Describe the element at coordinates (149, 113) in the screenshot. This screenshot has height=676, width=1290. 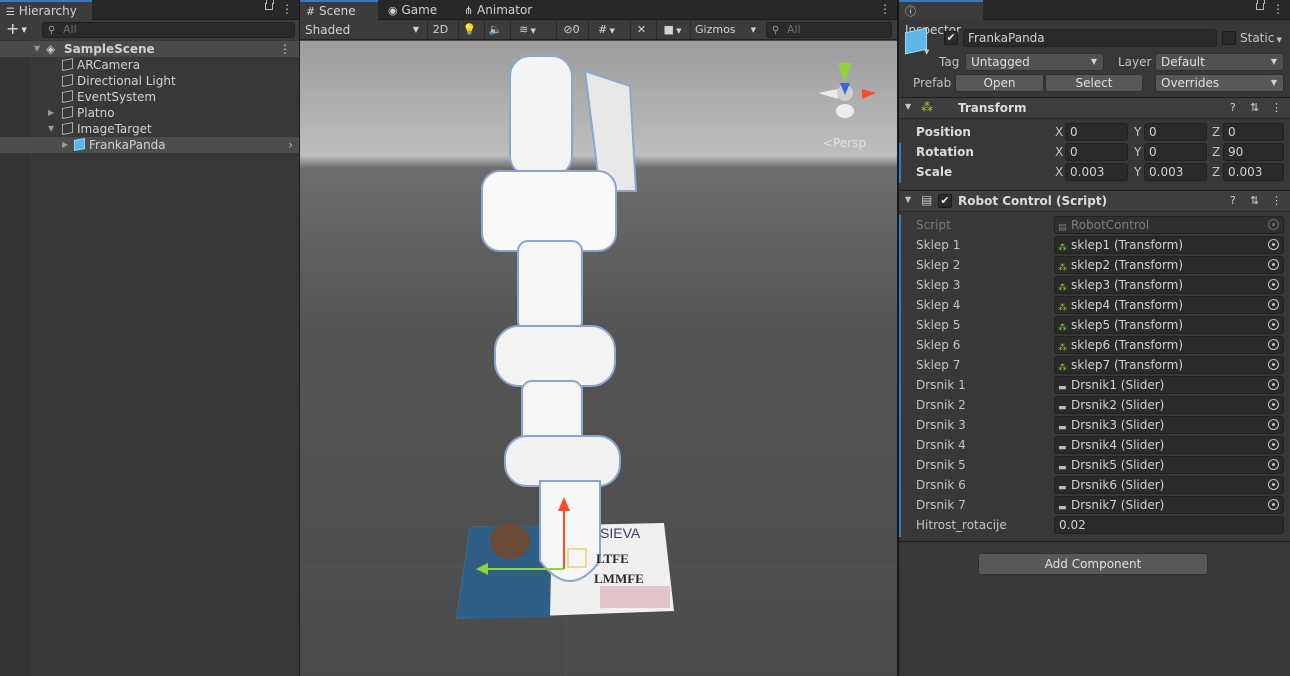
I see `hierarchy-item-platno: ▶ Platno` at that location.